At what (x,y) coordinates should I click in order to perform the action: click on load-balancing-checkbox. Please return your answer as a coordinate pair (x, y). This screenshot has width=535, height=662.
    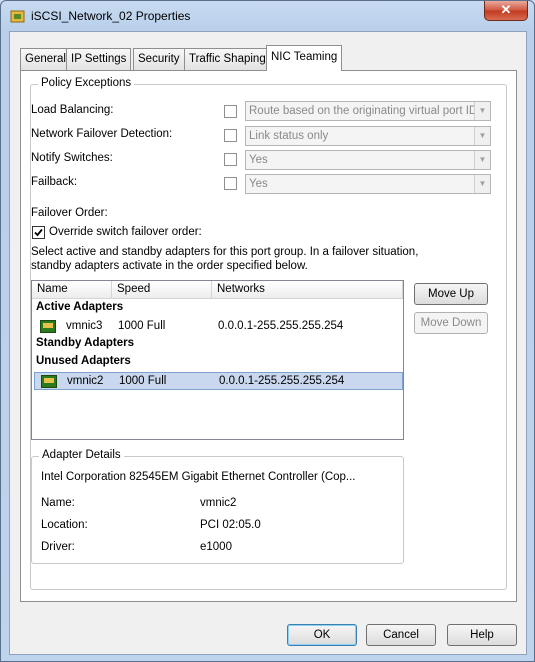
    Looking at the image, I should click on (230, 111).